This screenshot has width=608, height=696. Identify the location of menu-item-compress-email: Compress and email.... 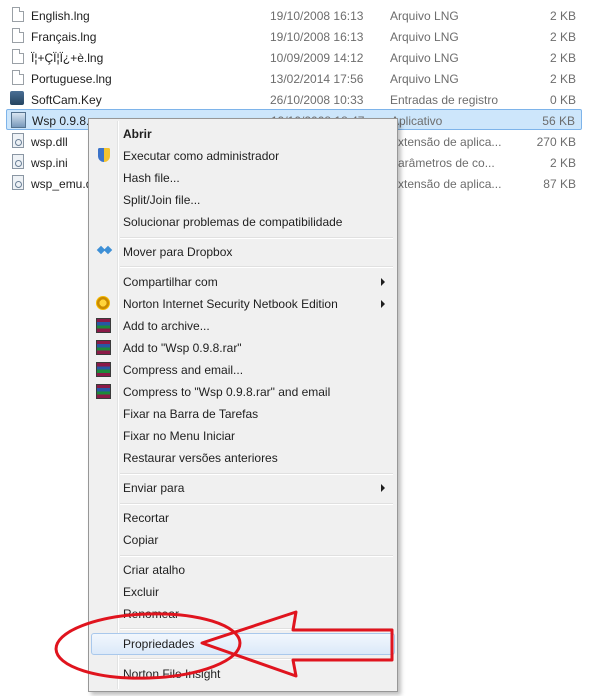
(243, 370).